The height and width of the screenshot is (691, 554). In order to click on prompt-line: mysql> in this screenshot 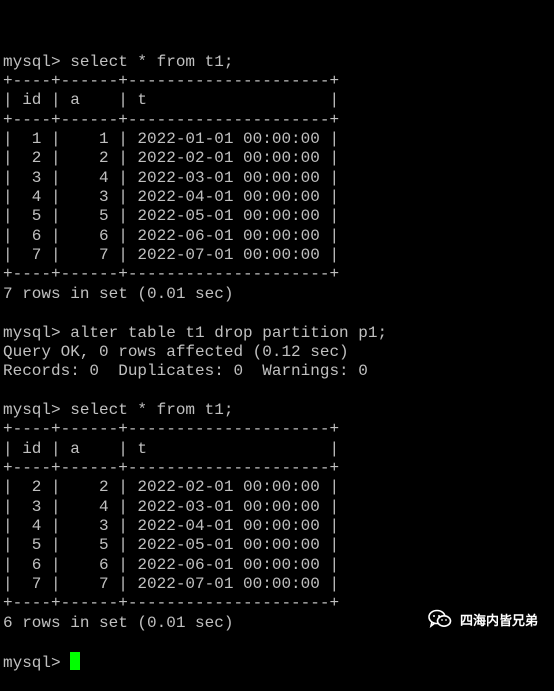, I will do `click(195, 662)`.